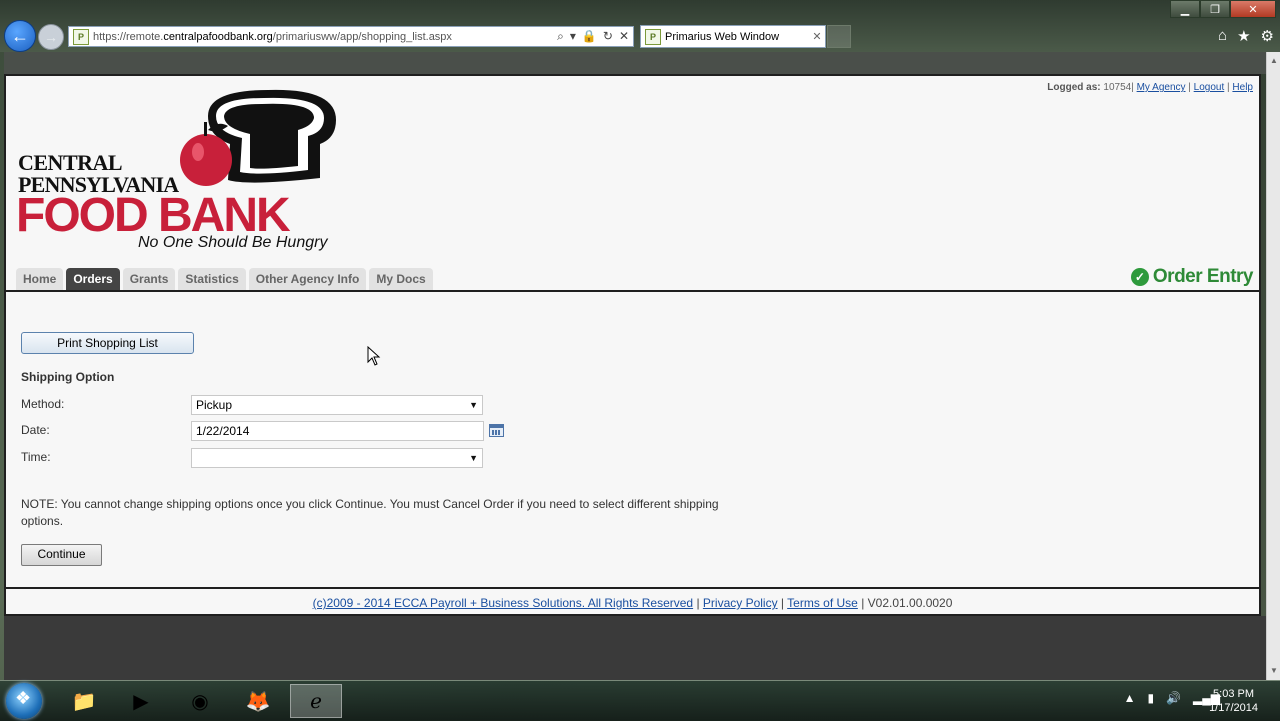  Describe the element at coordinates (1161, 87) in the screenshot. I see `my-agency-link: My Agency` at that location.